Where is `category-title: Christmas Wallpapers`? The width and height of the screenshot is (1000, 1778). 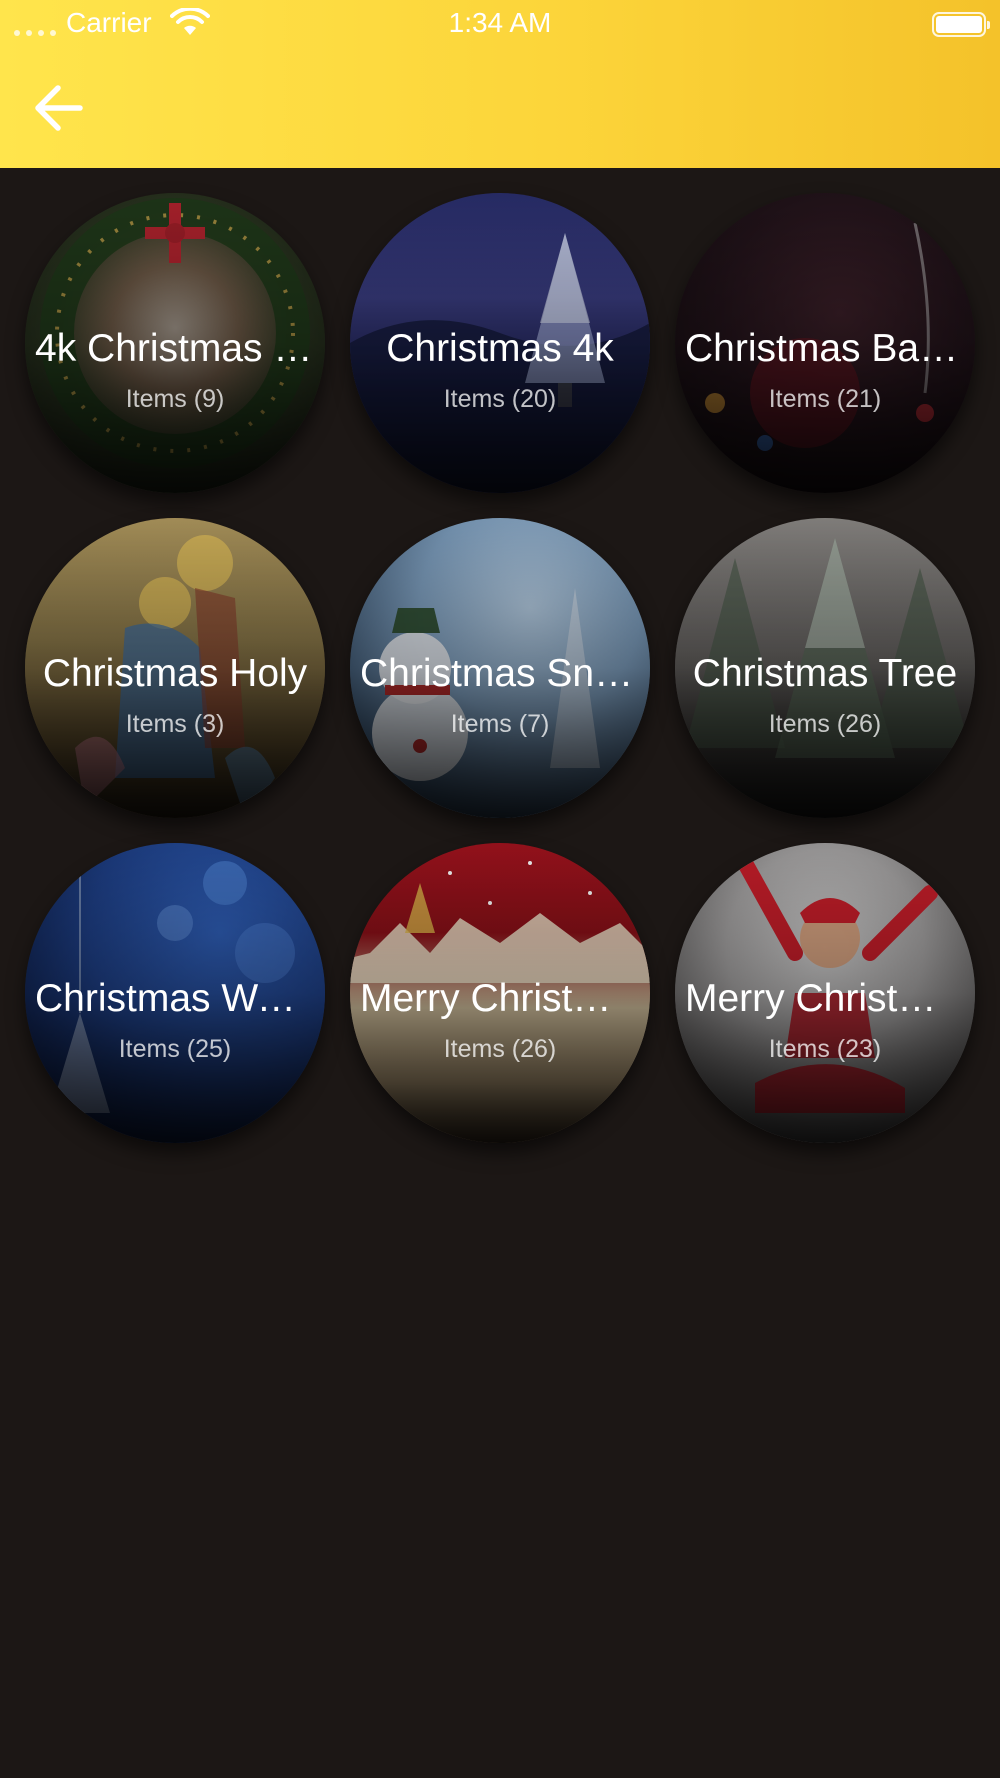 category-title: Christmas Wallpapers is located at coordinates (175, 998).